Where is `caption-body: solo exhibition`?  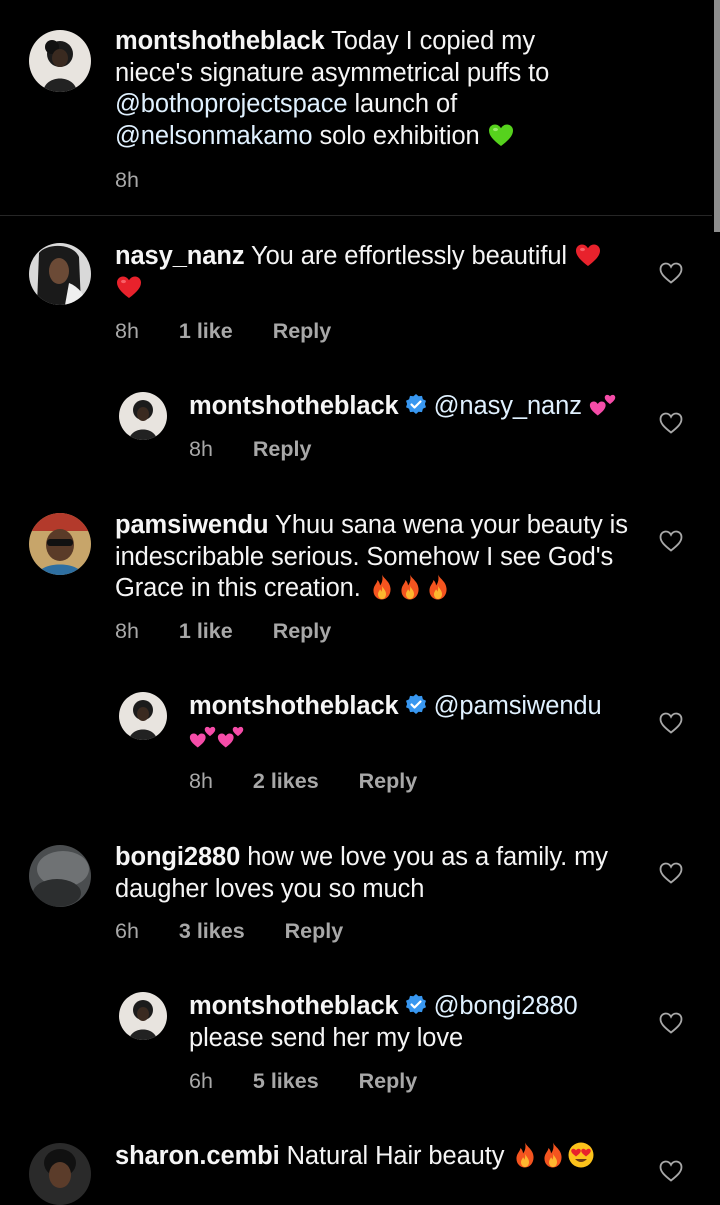
caption-body: solo exhibition is located at coordinates (399, 135).